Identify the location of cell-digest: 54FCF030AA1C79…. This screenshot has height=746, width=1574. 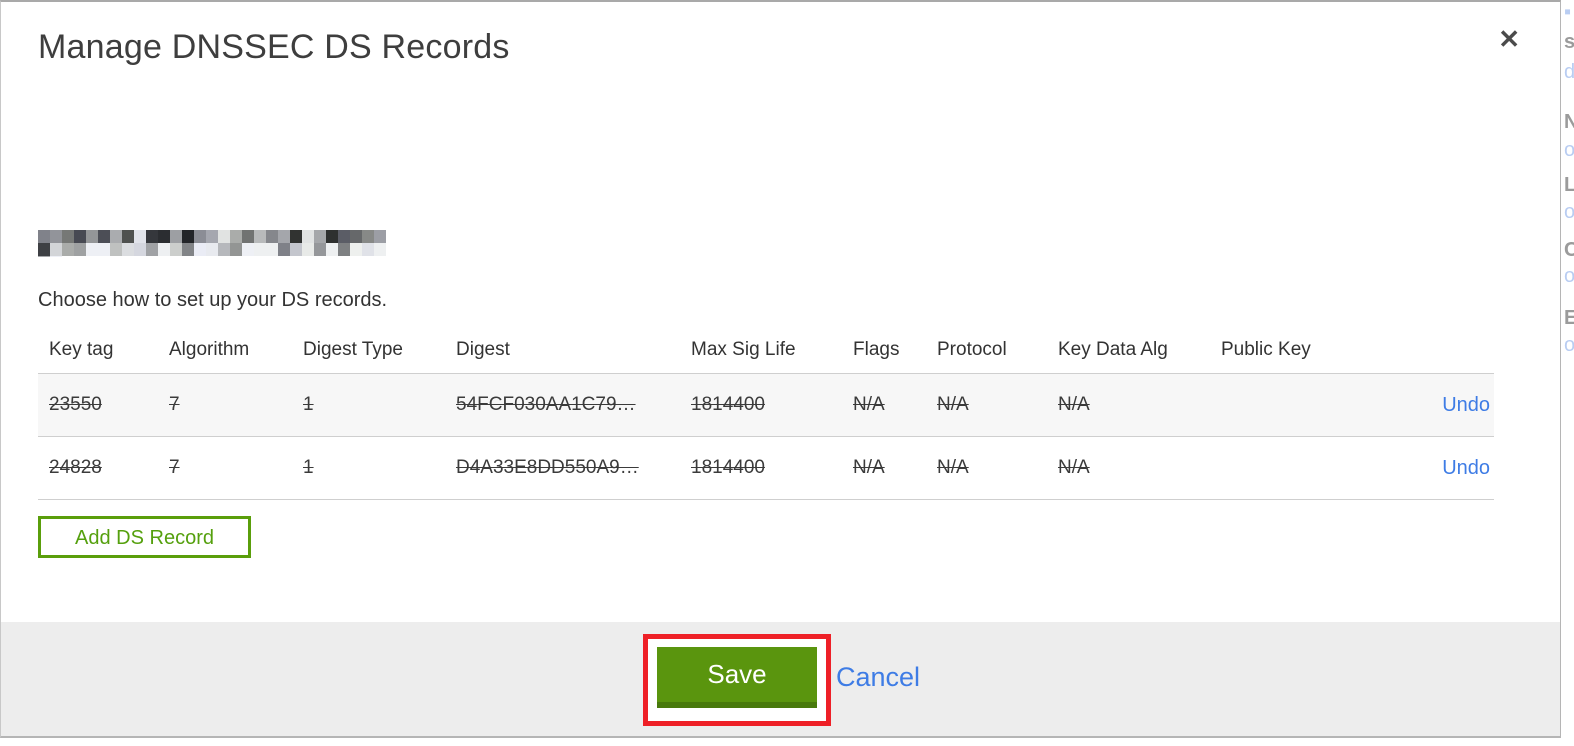
(546, 404).